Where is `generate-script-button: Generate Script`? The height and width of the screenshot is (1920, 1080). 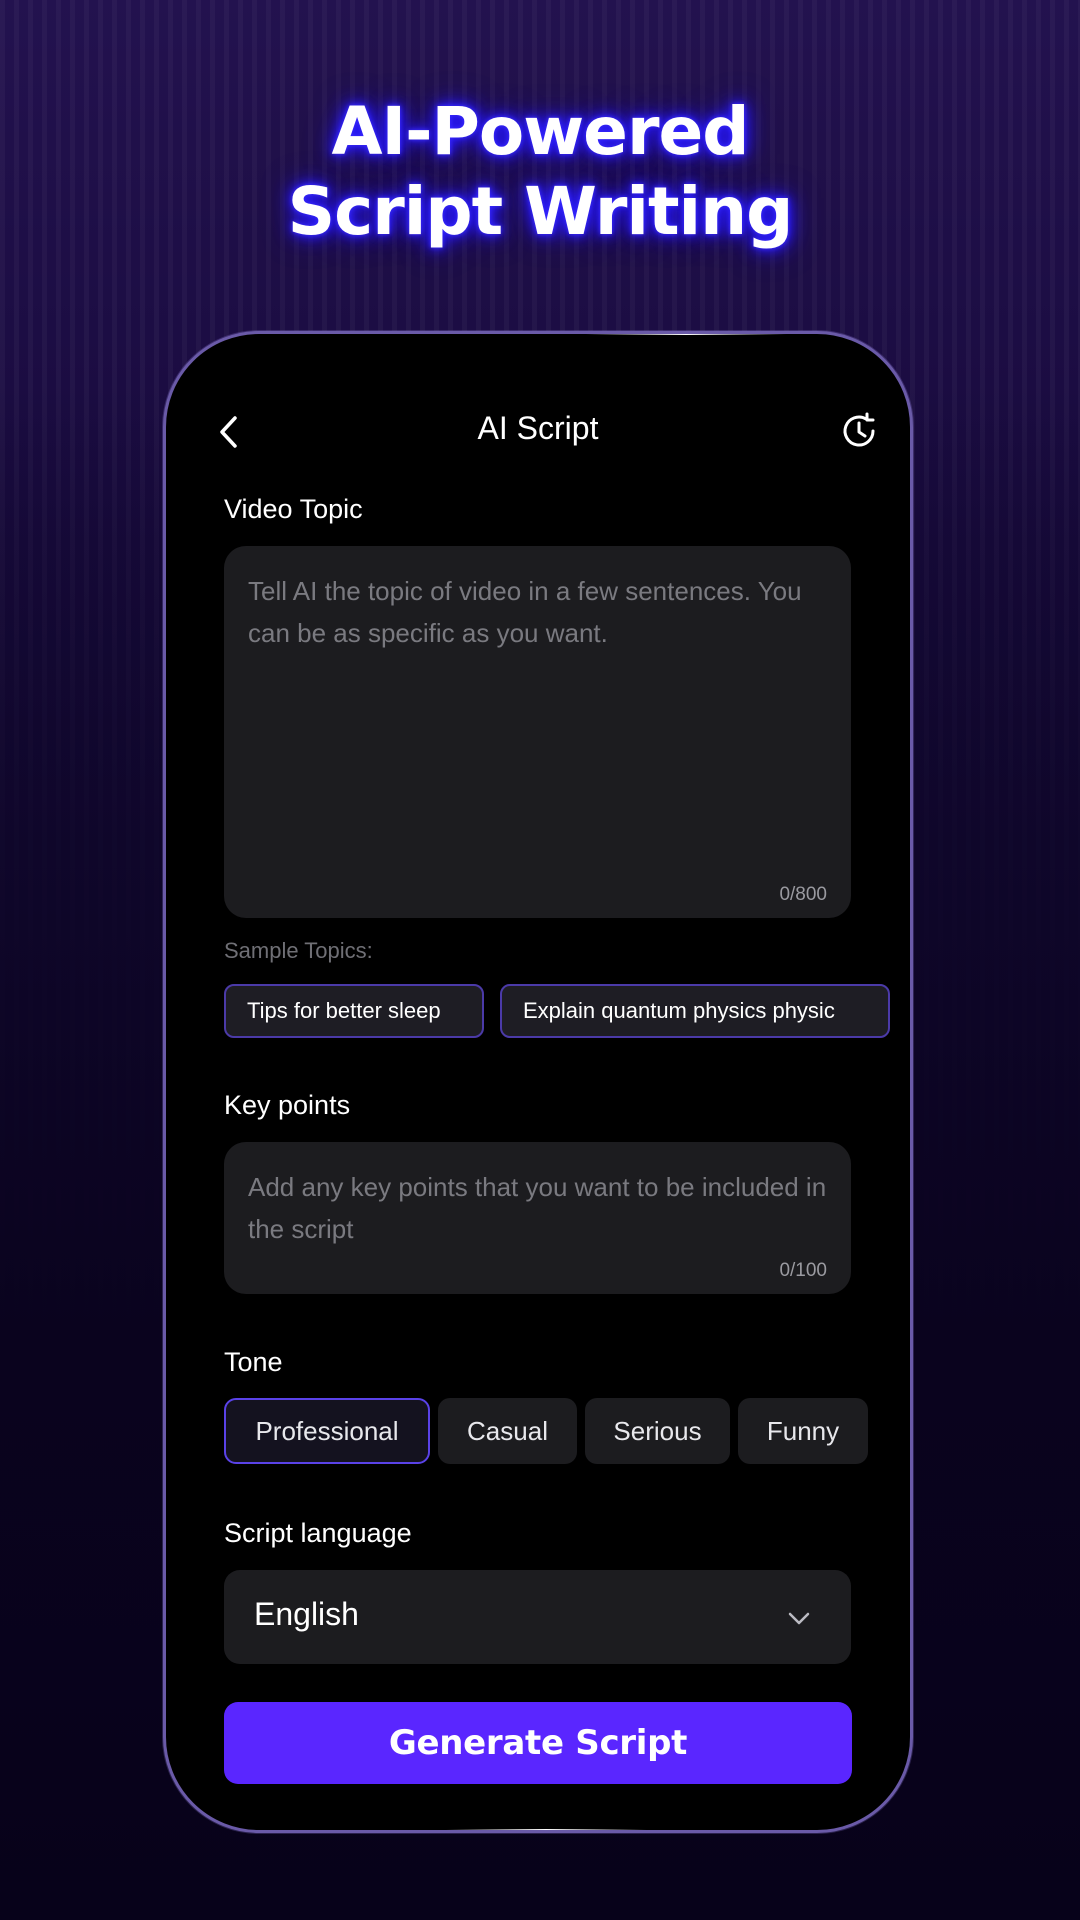 generate-script-button: Generate Script is located at coordinates (538, 1743).